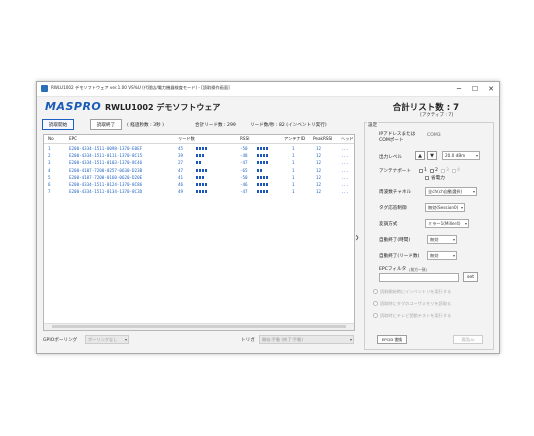  I want to click on row-epc: E200-4334-1511-0103-1370-8C46, so click(106, 163).